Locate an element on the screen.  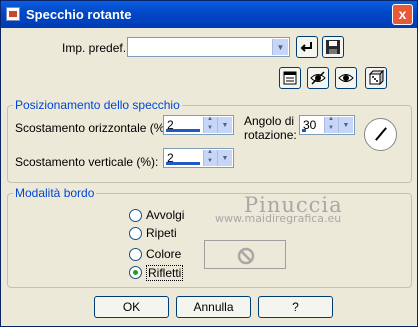
rotation-dial is located at coordinates (380, 134).